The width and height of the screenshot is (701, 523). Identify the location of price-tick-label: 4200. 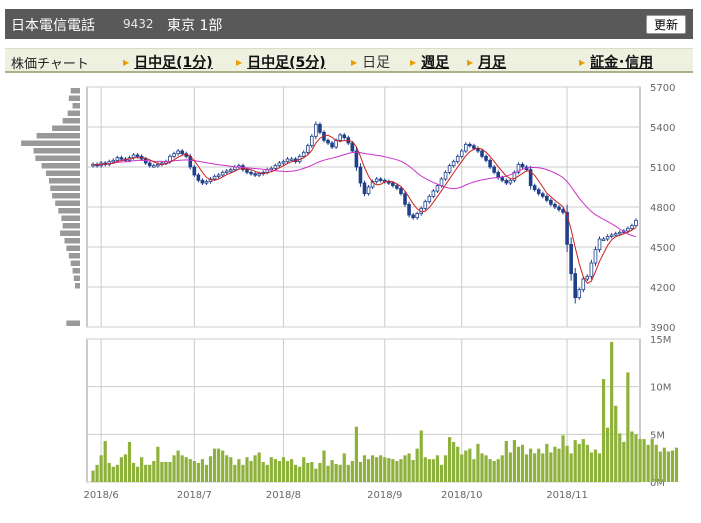
(662, 288).